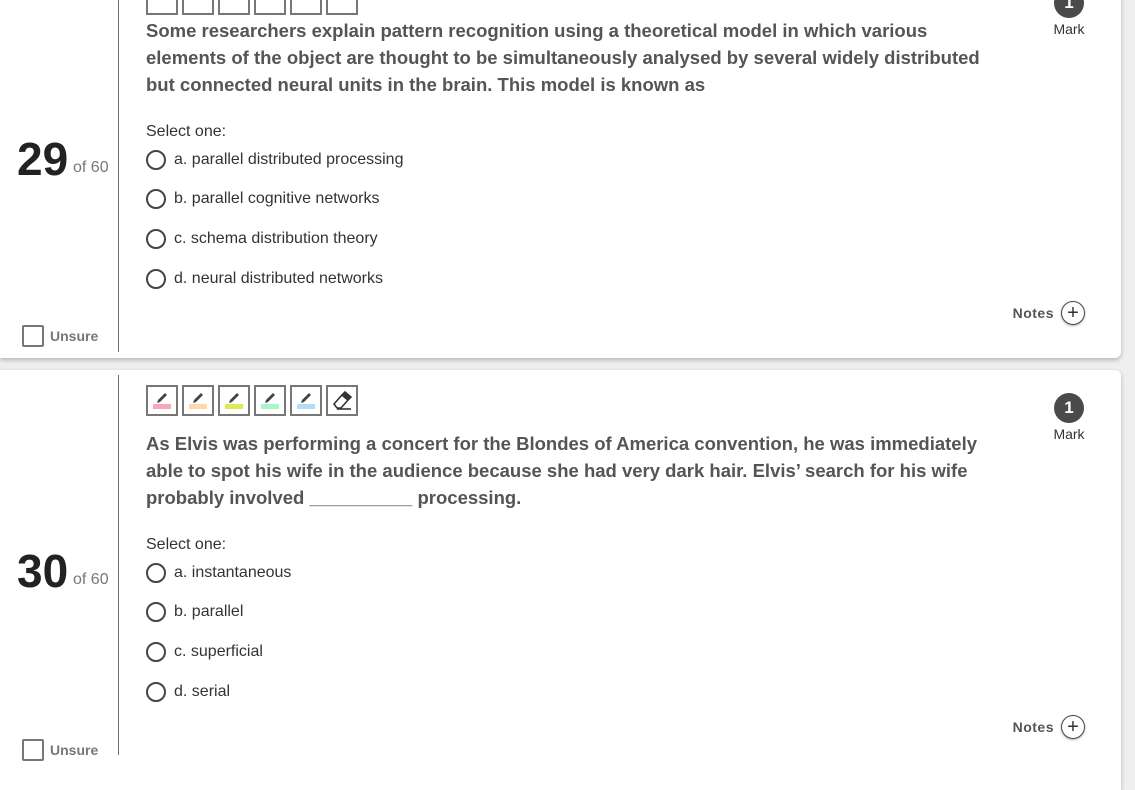  What do you see at coordinates (209, 611) in the screenshot?
I see `option-label: b. parallel` at bounding box center [209, 611].